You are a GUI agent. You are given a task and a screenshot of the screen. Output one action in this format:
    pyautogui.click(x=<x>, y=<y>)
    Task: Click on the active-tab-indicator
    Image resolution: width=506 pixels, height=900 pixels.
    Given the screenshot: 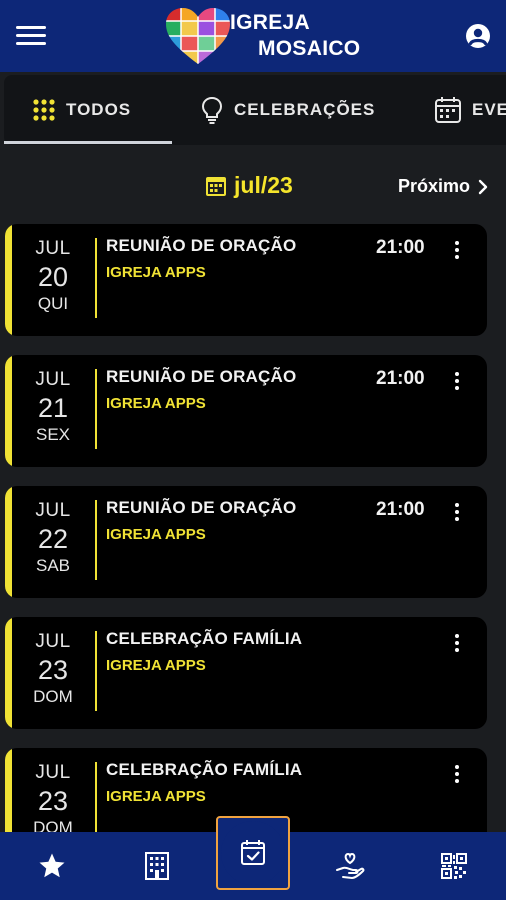 What is the action you would take?
    pyautogui.click(x=88, y=142)
    